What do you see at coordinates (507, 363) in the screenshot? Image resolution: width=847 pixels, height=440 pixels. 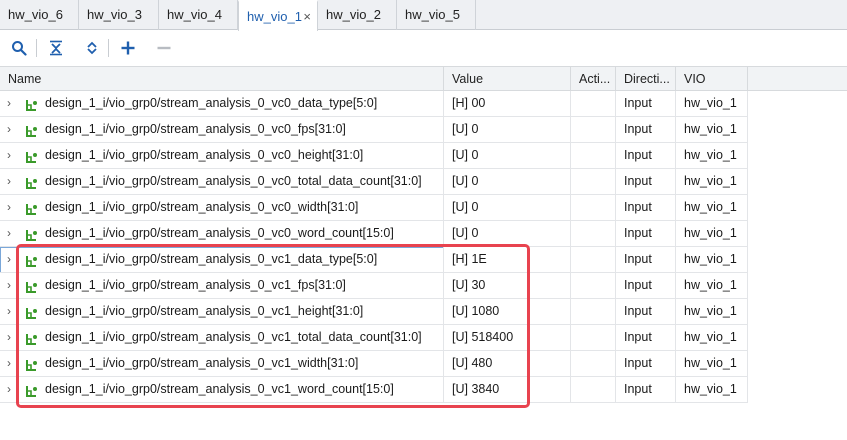 I see `probe-value: [U] 480` at bounding box center [507, 363].